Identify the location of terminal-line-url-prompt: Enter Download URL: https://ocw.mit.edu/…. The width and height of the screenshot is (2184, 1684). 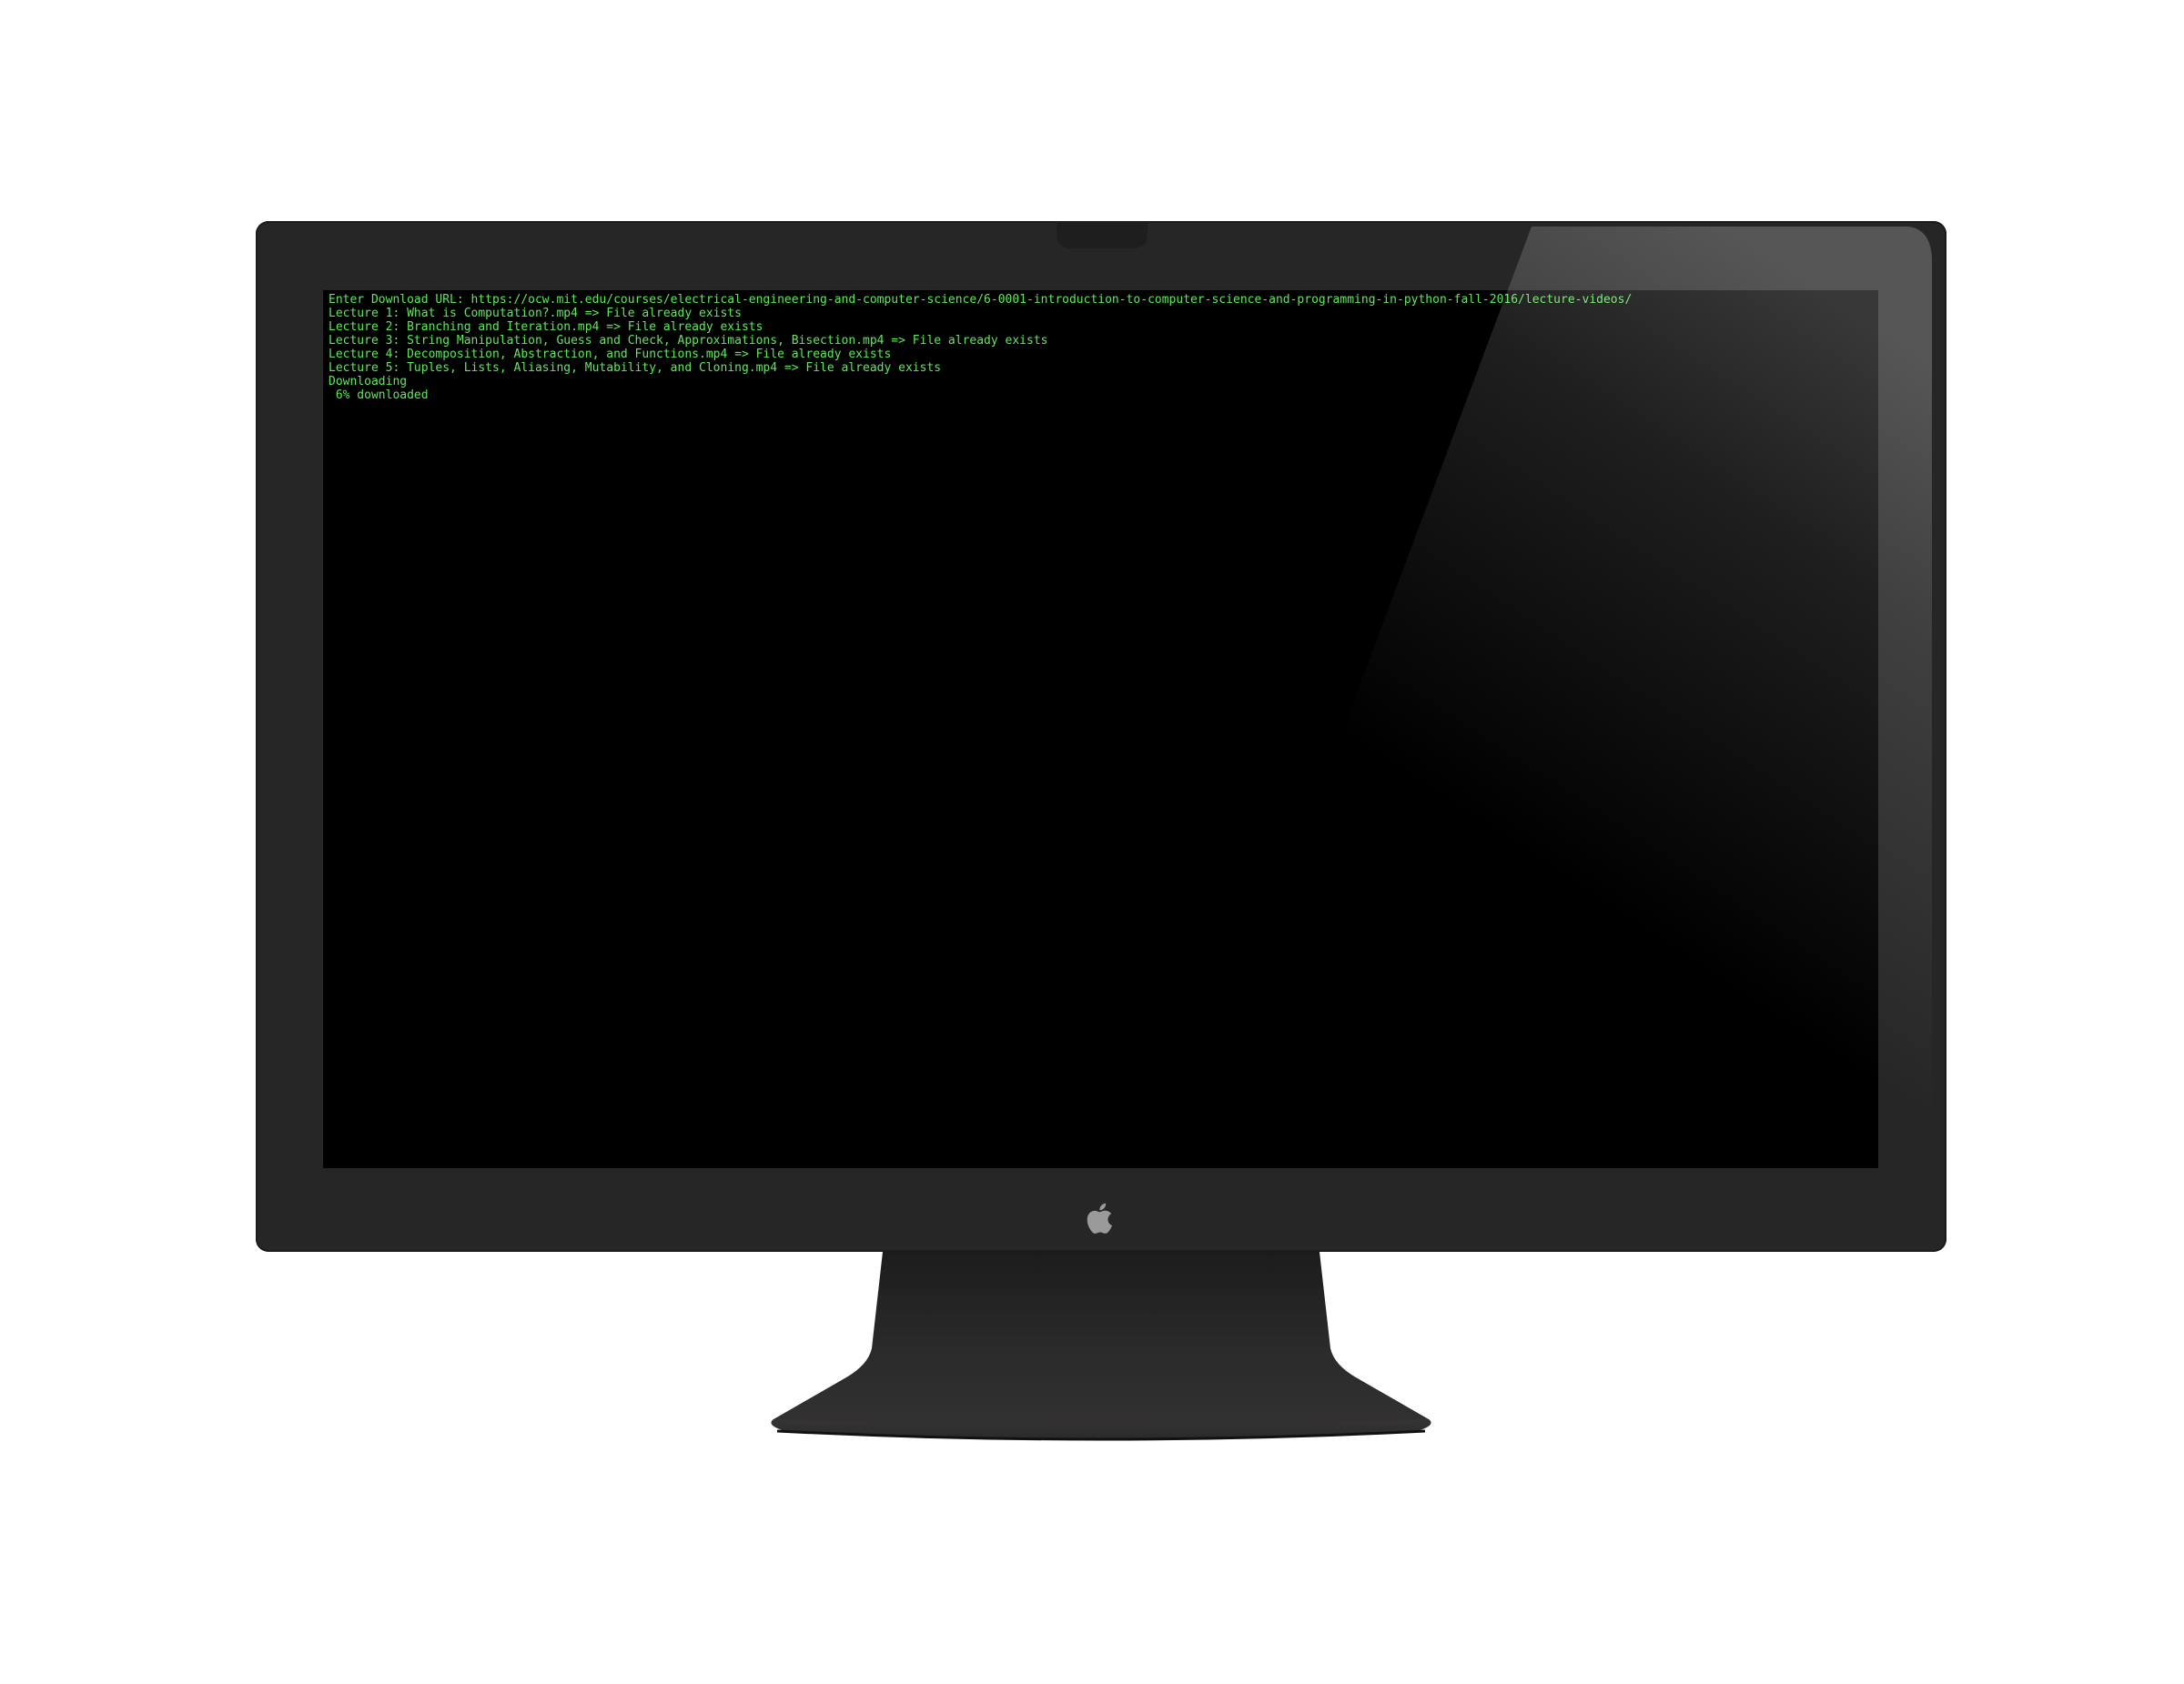
(981, 300).